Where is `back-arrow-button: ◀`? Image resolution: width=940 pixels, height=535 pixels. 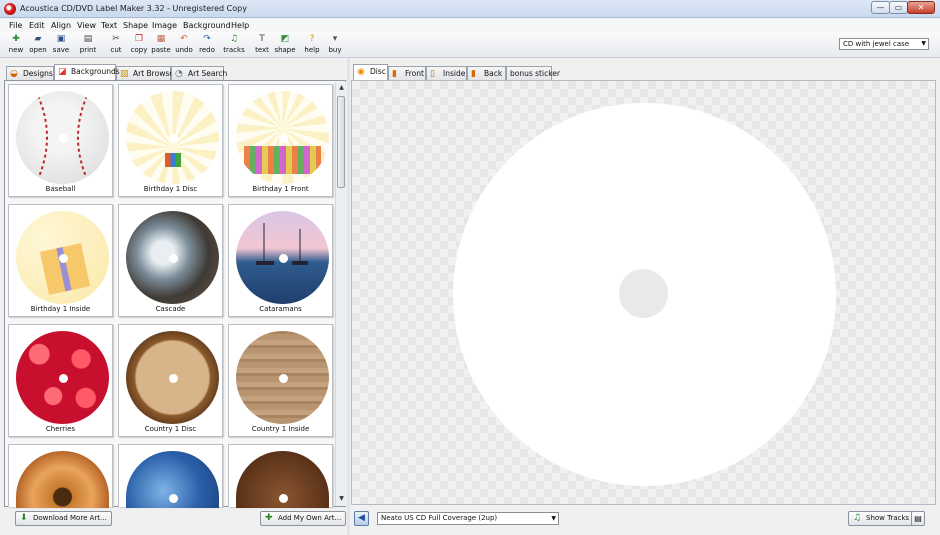
back-arrow-button: ◀ is located at coordinates (361, 518).